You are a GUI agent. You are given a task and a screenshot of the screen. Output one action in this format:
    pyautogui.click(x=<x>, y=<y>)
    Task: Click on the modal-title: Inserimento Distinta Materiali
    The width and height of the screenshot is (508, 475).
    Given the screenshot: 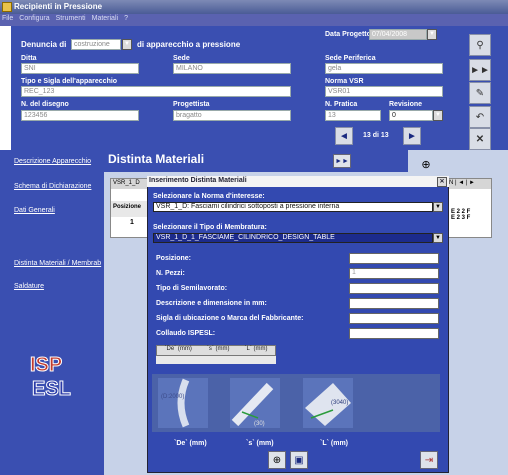 What is the action you would take?
    pyautogui.click(x=198, y=180)
    